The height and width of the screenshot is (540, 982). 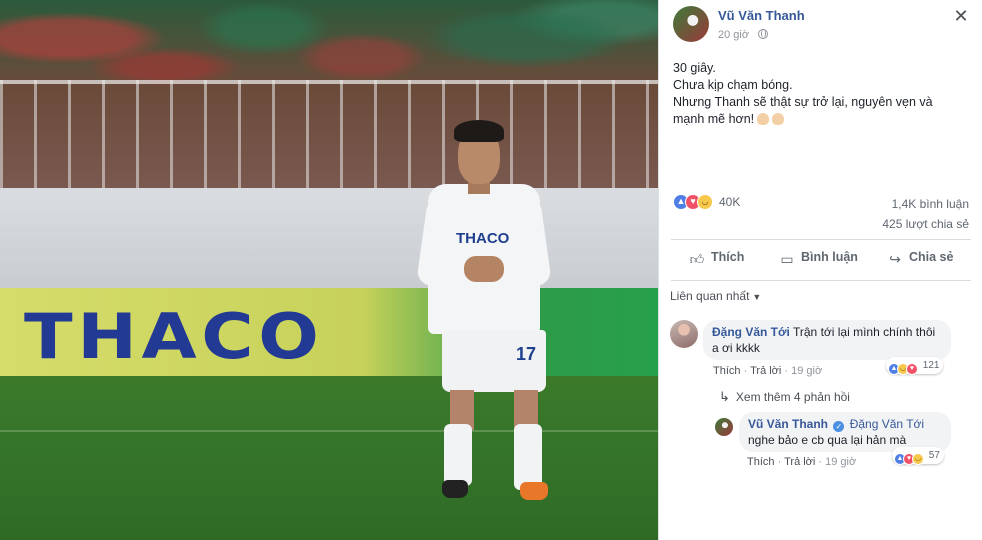 I want to click on post-text-line-with-emoji: mạnh mẽ hơn!, so click(x=823, y=119).